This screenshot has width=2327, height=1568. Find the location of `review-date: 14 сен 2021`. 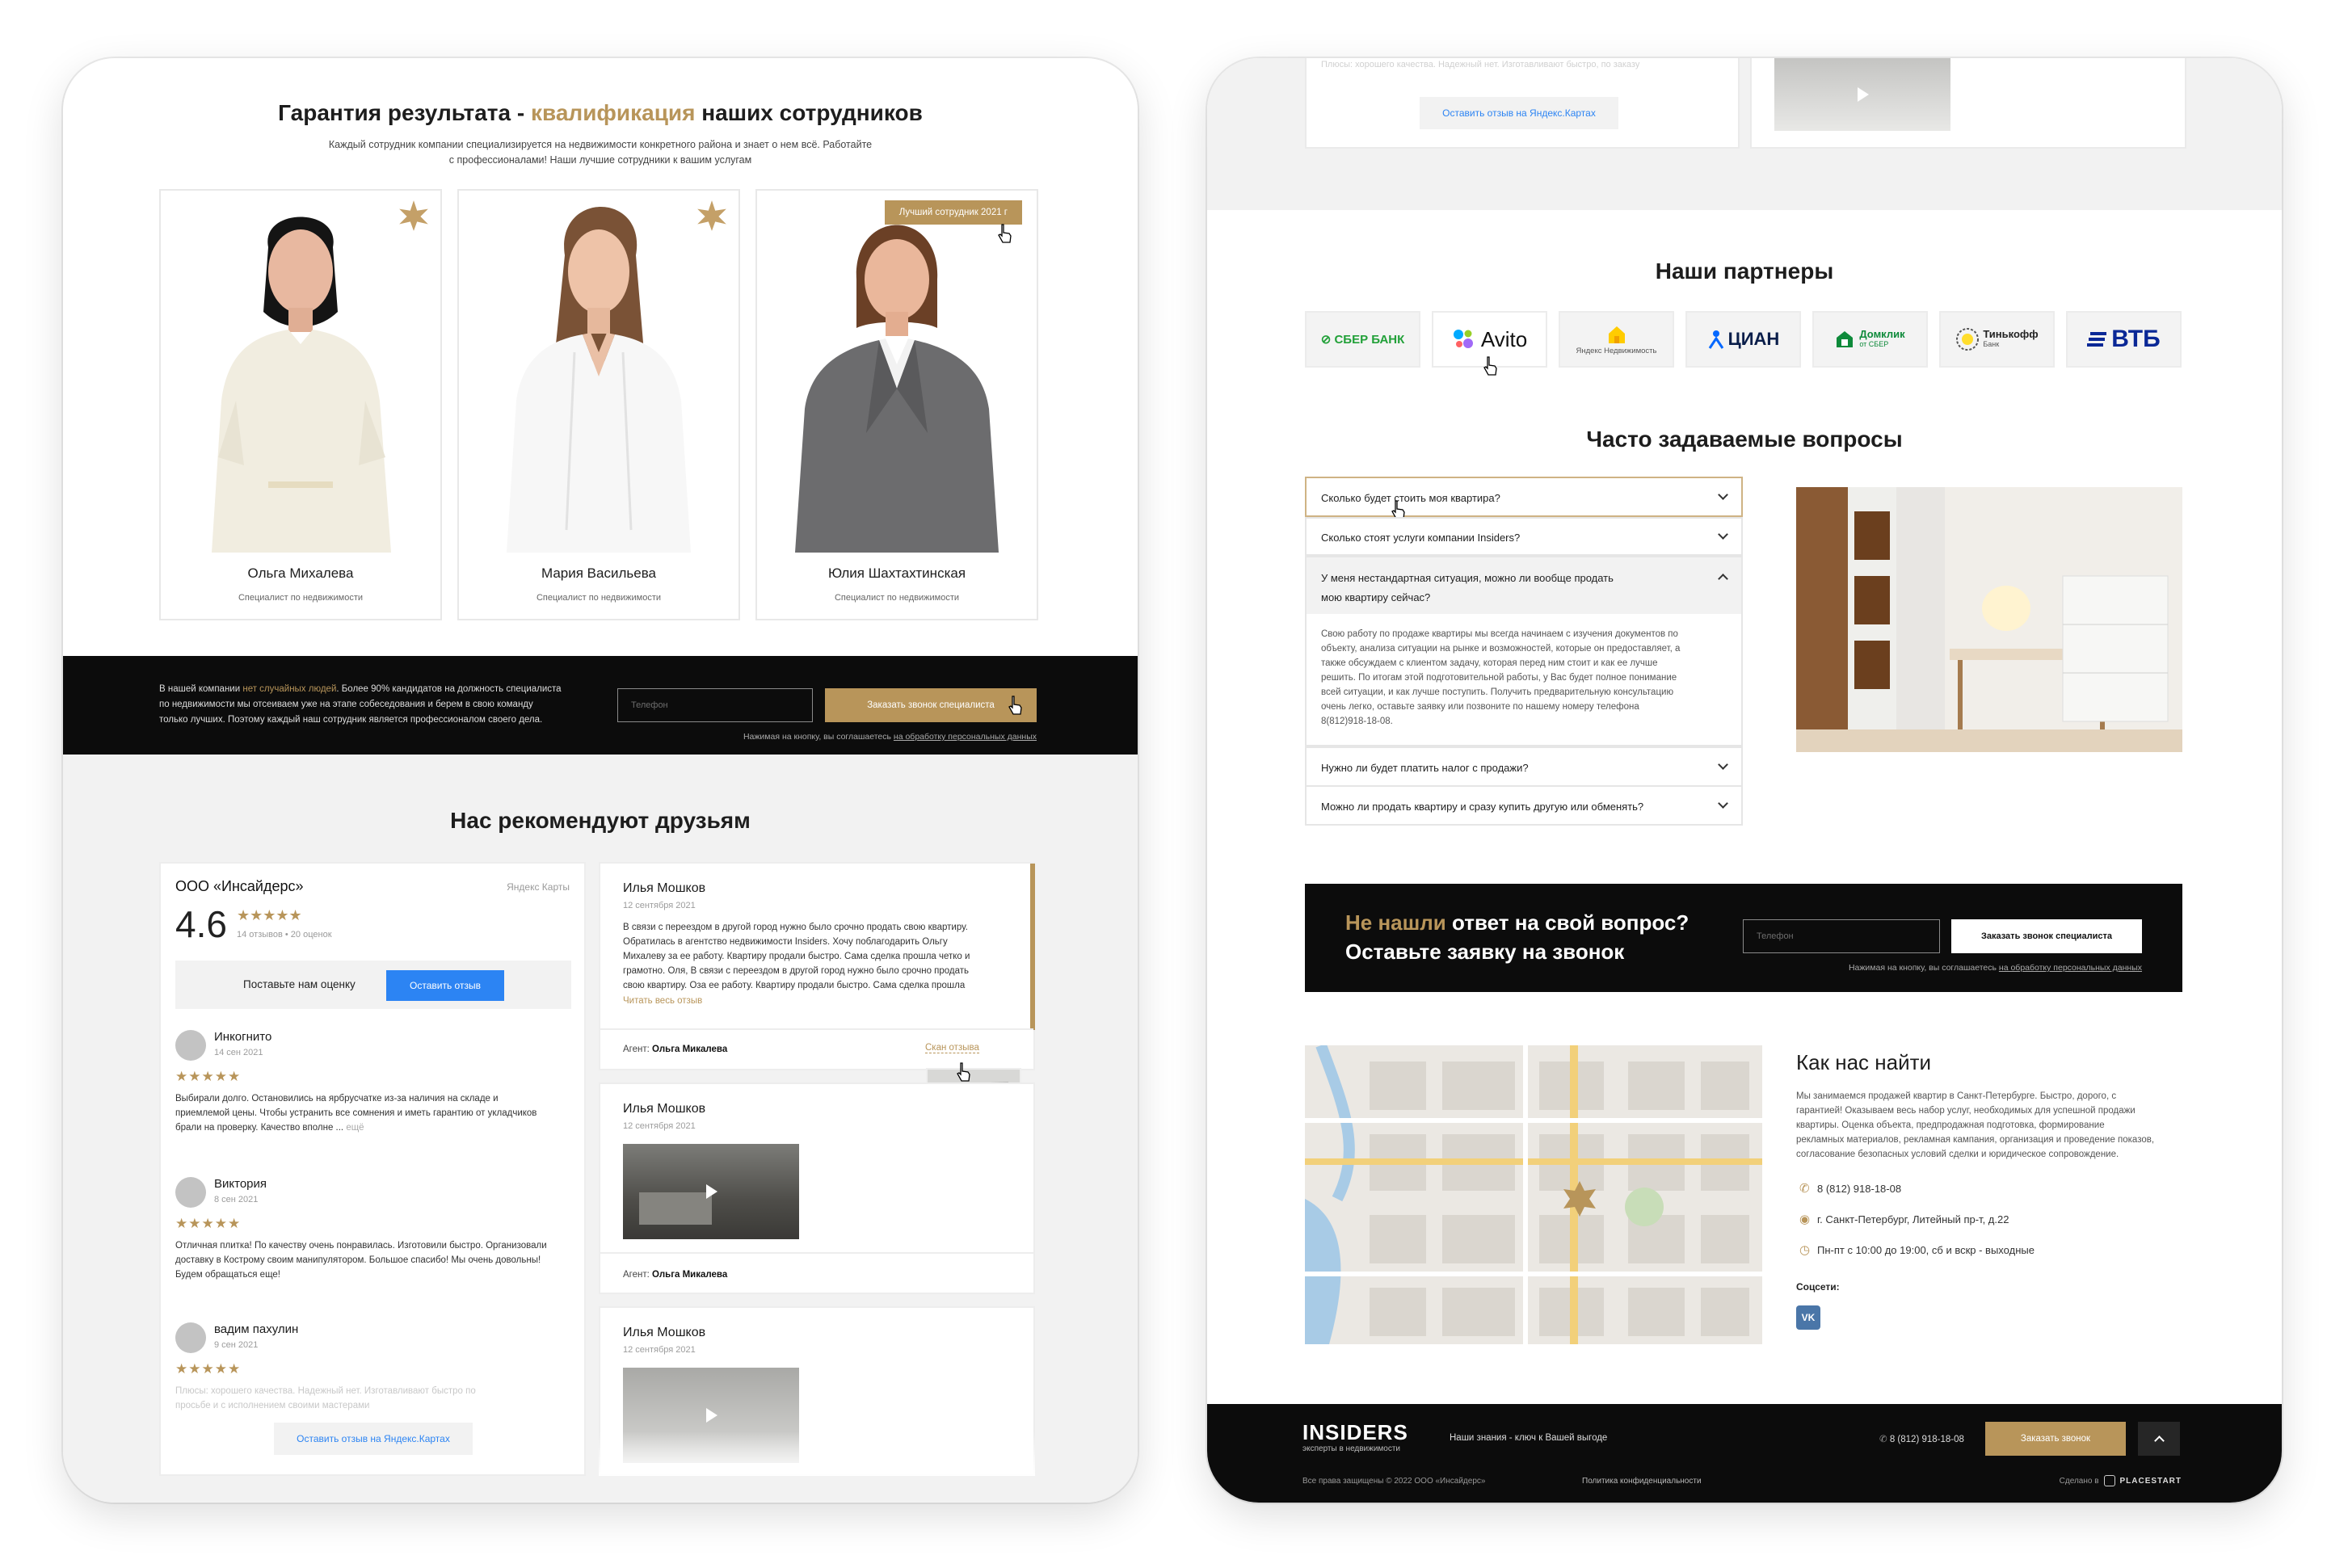

review-date: 14 сен 2021 is located at coordinates (238, 1052).